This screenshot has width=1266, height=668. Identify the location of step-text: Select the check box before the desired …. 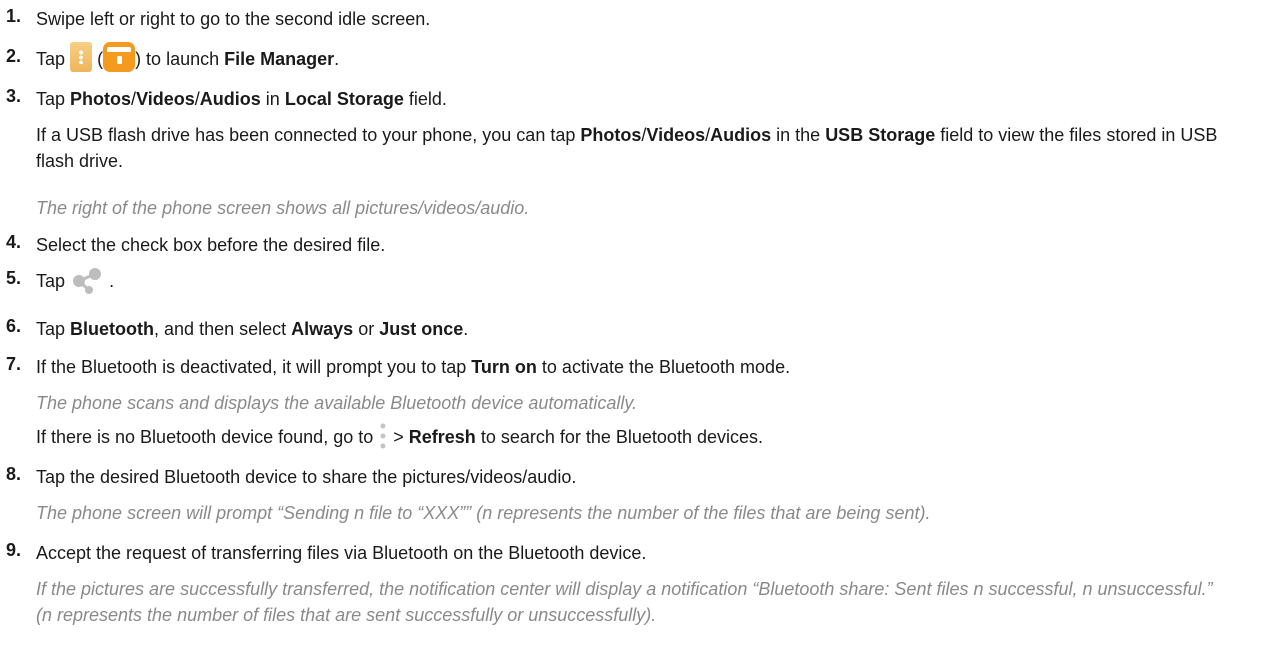
(211, 245).